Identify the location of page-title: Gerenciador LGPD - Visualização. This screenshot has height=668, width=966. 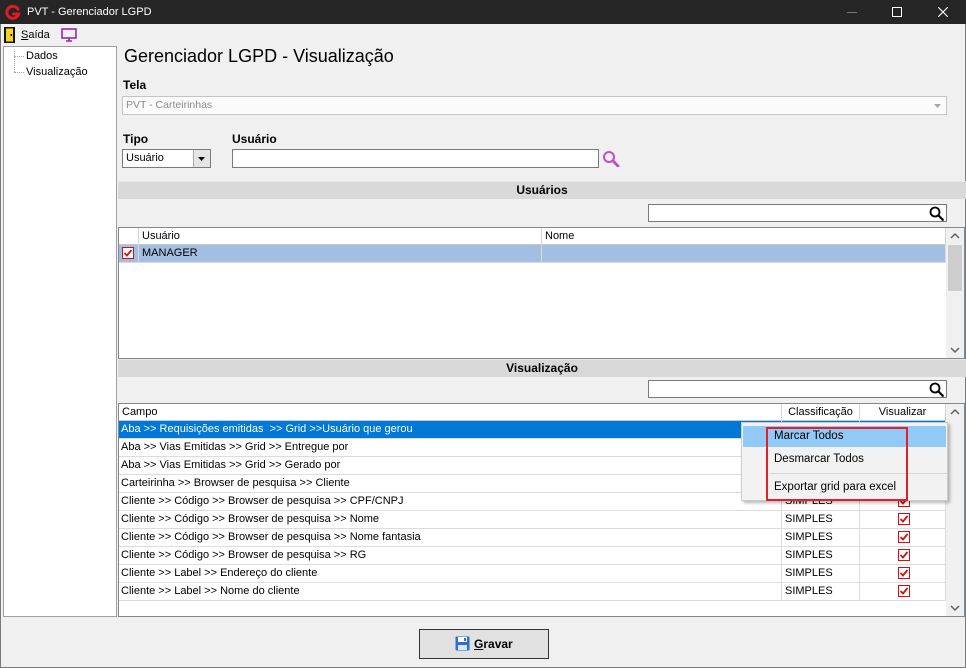
(259, 56).